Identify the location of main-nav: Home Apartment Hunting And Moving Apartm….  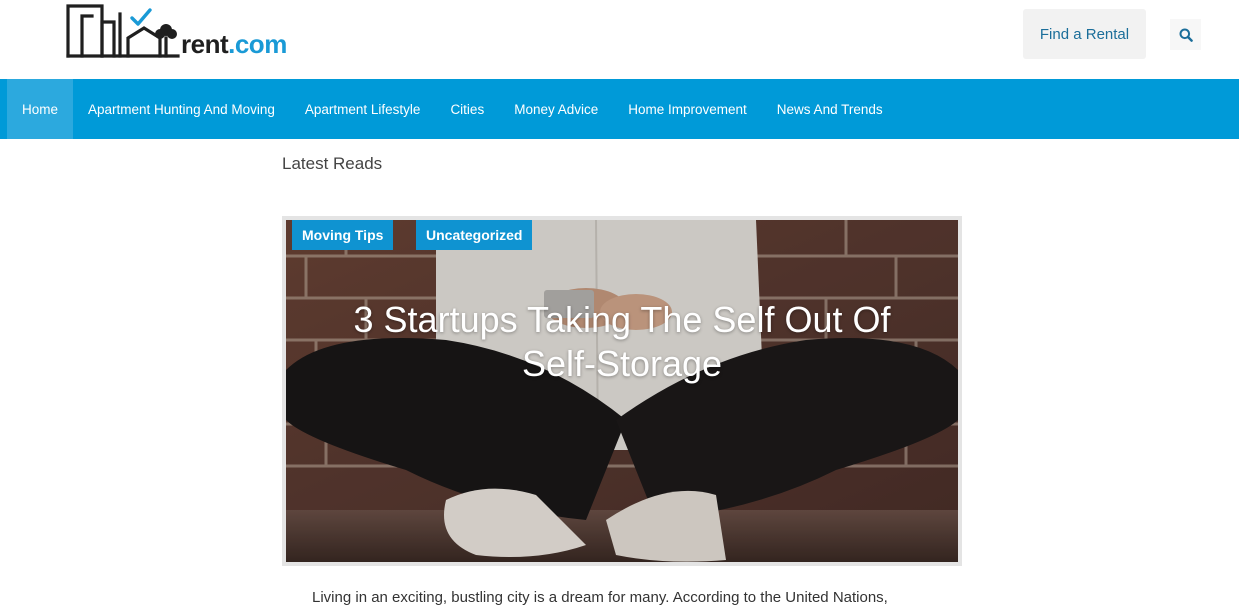
(619, 109).